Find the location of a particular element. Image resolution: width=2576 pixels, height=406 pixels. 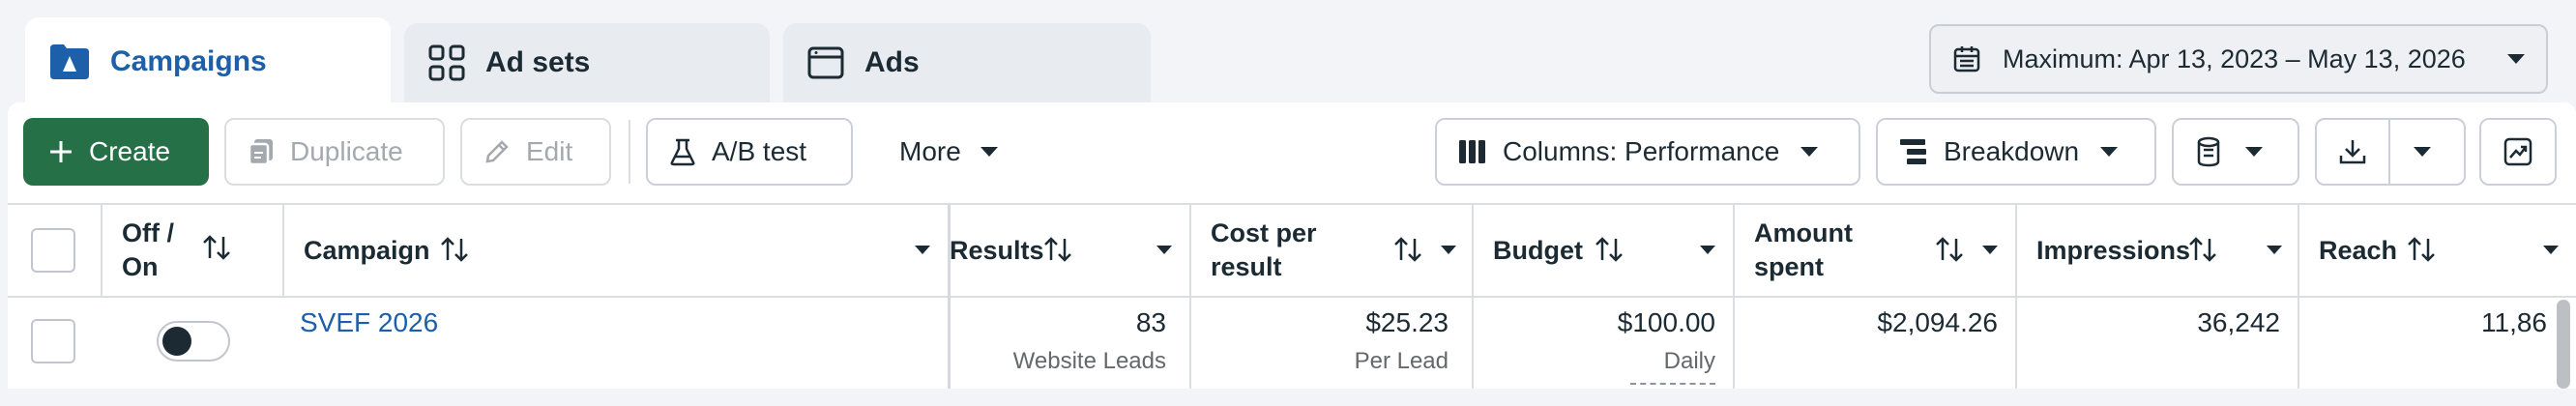

edit-button: Edit is located at coordinates (535, 152).